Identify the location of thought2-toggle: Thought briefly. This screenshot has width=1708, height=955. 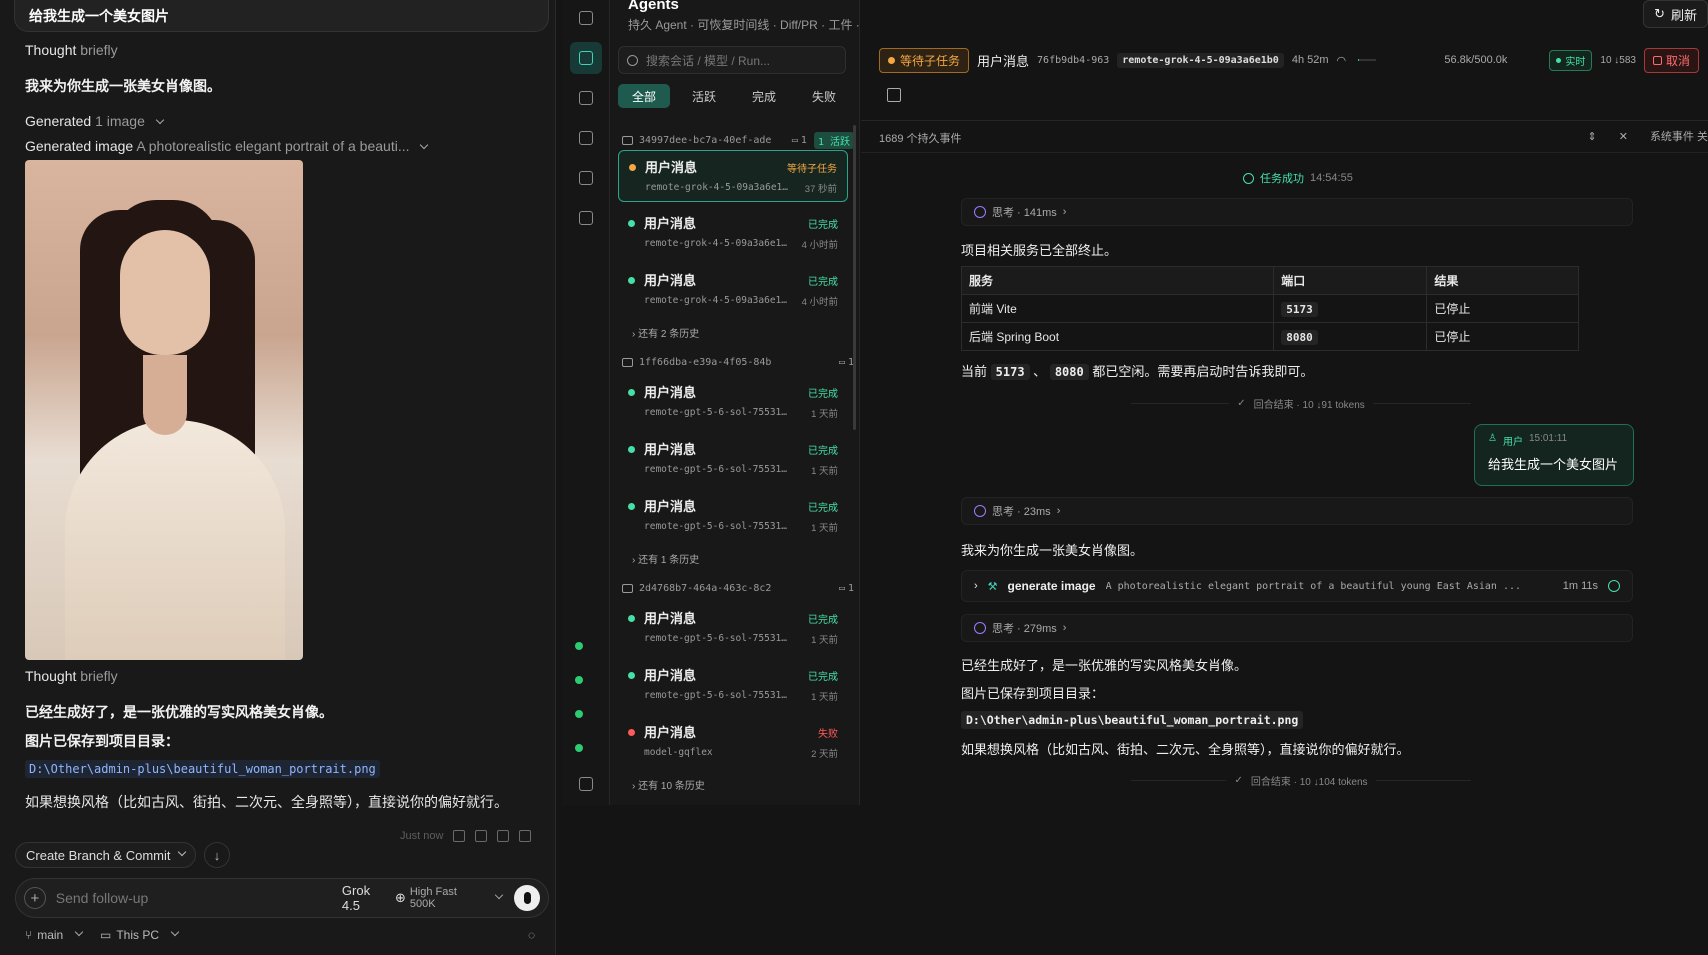
(71, 676).